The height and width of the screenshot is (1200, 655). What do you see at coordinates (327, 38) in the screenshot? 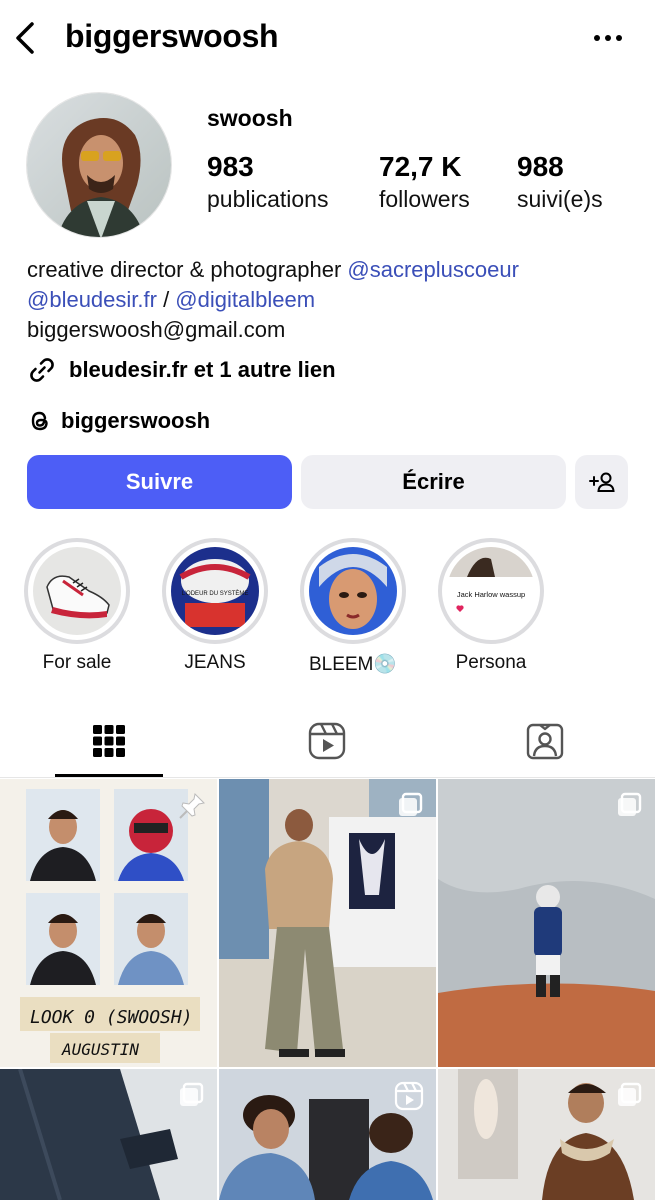
I see `profile-header: biggerswoosh` at bounding box center [327, 38].